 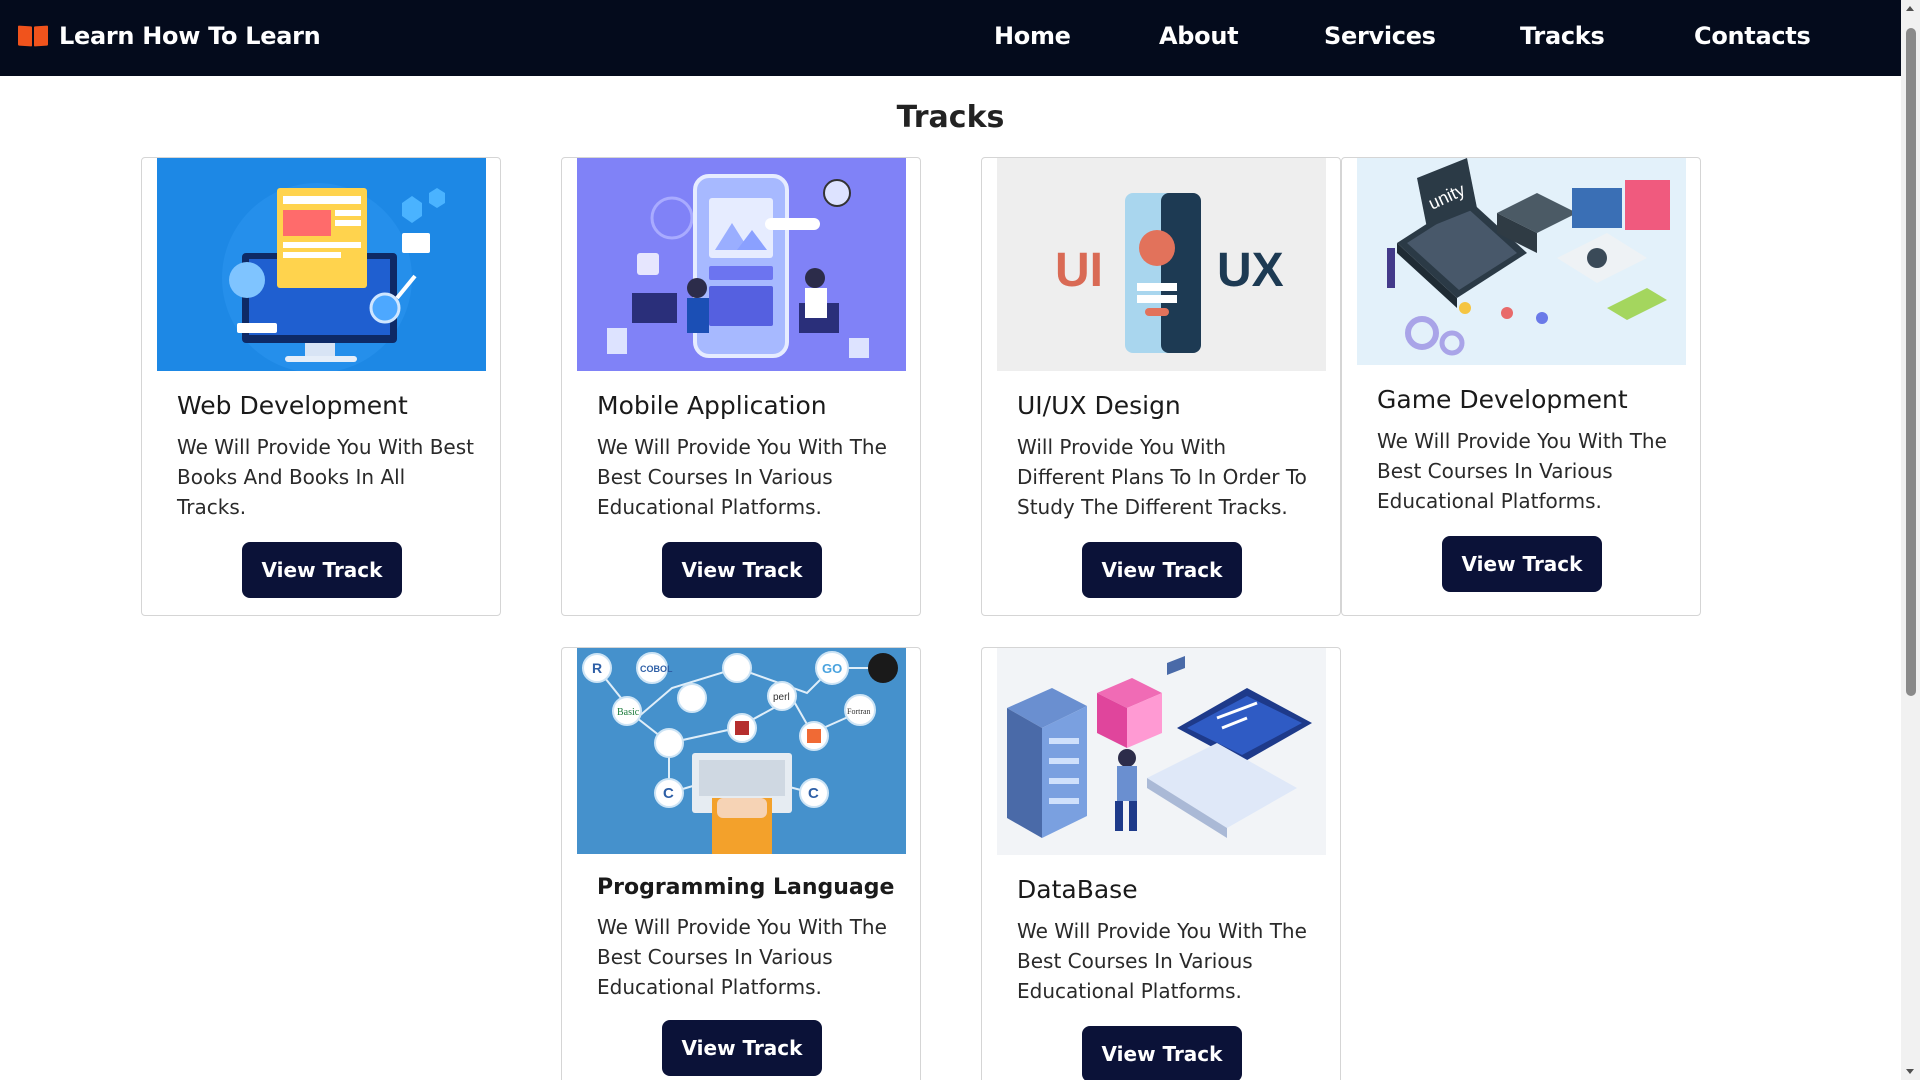 I want to click on image-label-cobol: COBOL, so click(x=656, y=669).